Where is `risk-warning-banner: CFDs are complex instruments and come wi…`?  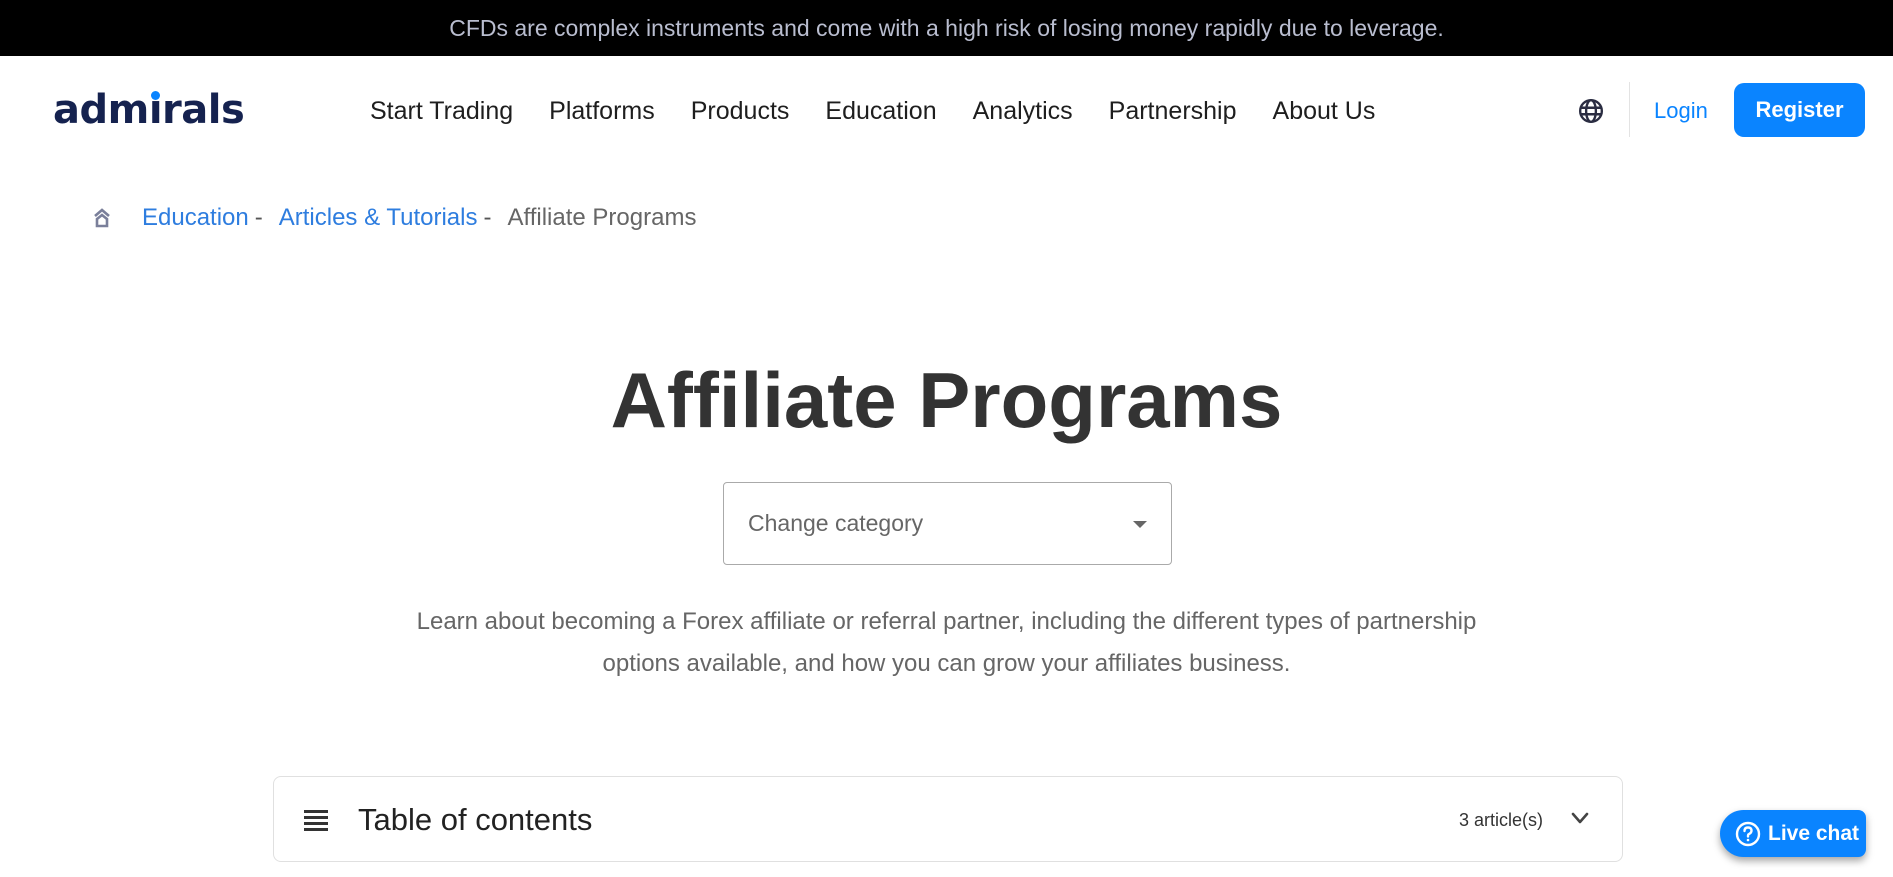 risk-warning-banner: CFDs are complex instruments and come wi… is located at coordinates (946, 28).